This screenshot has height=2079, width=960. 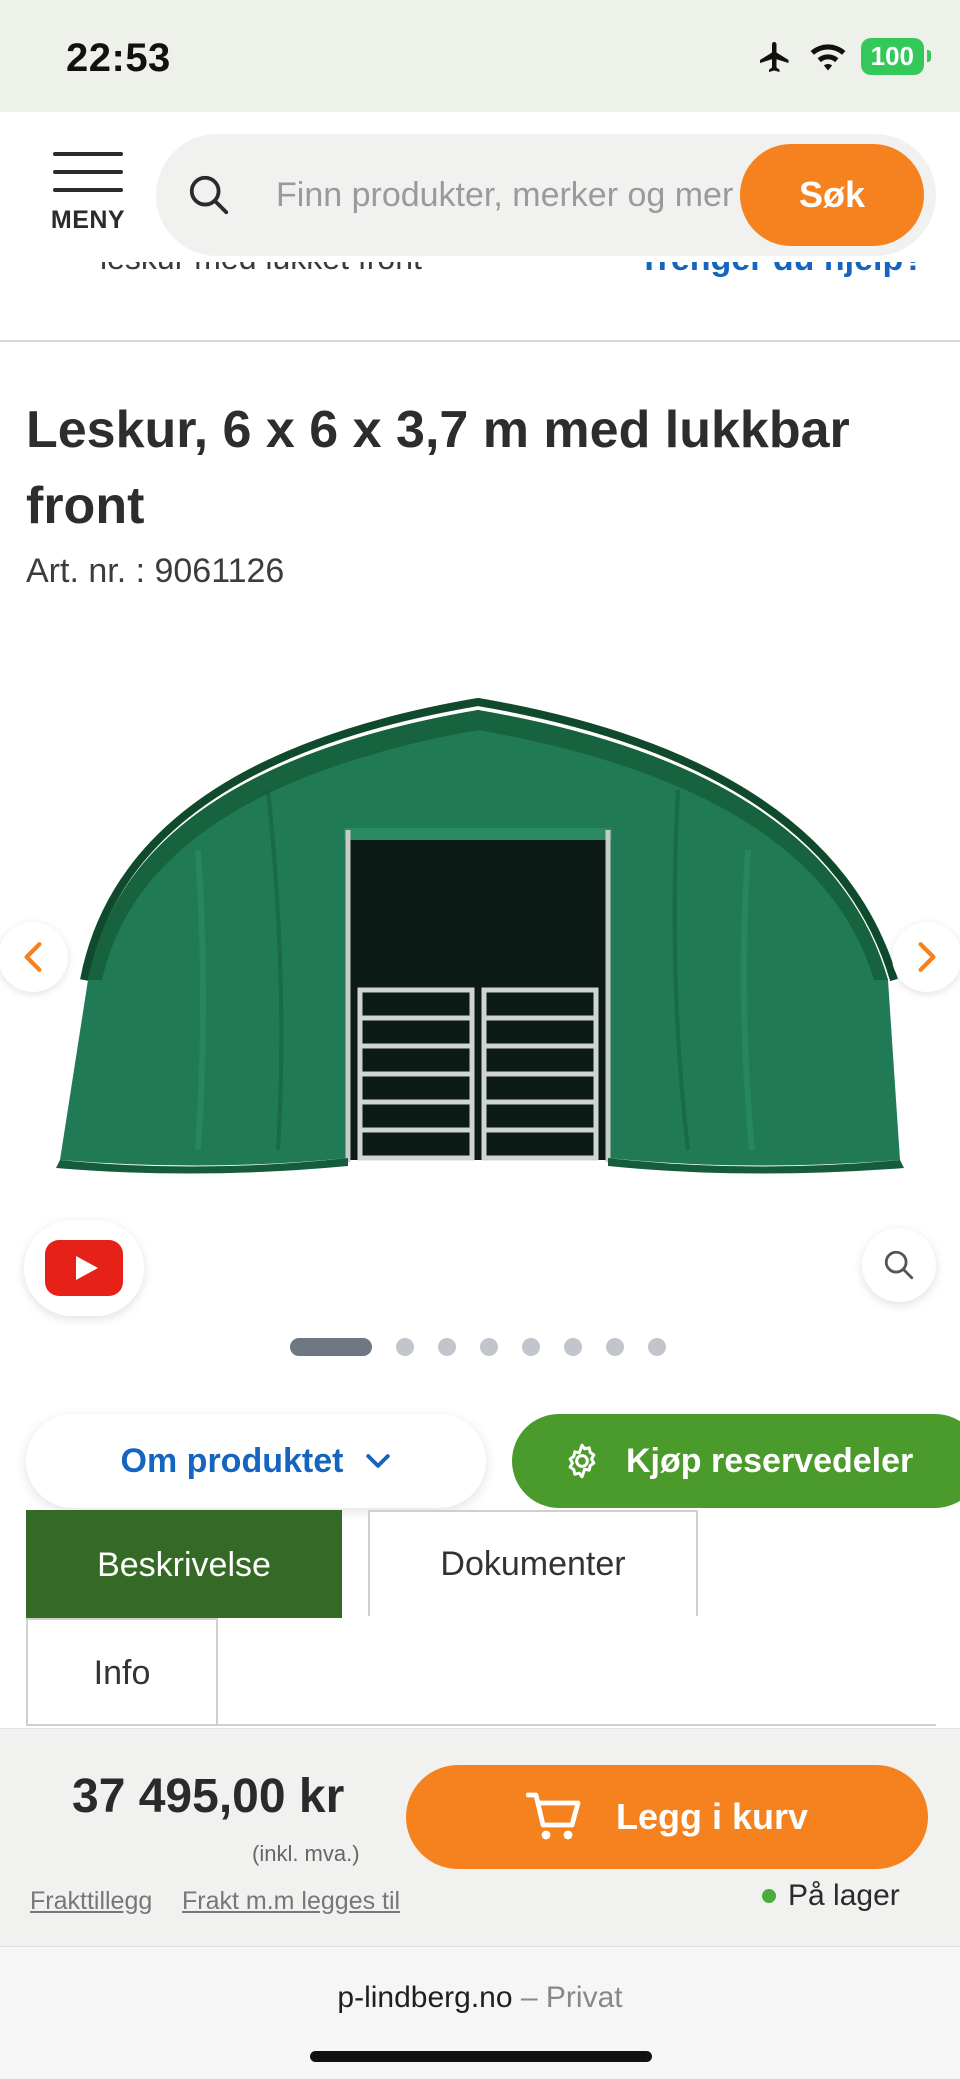 I want to click on about-product-button: Om produktet, so click(x=256, y=1461).